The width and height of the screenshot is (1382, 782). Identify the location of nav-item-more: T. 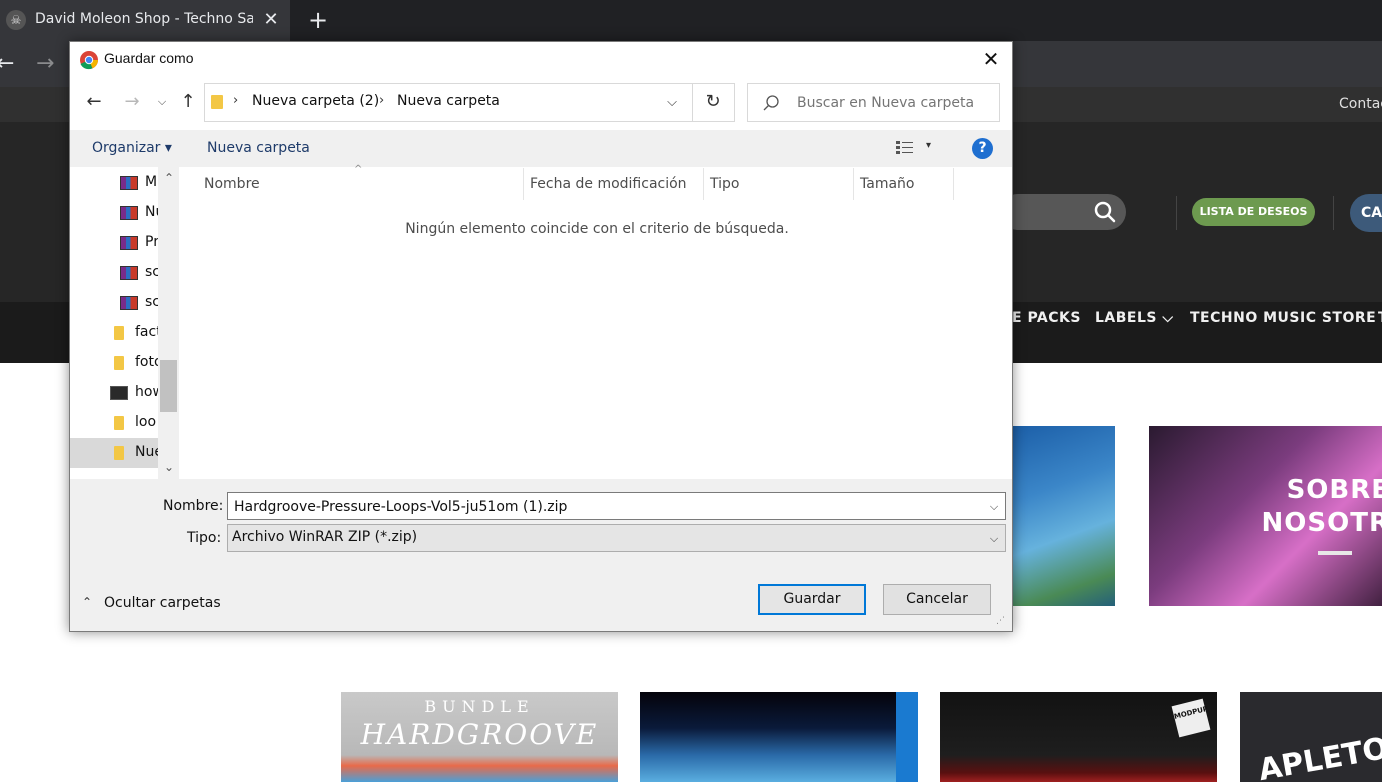
(1380, 319).